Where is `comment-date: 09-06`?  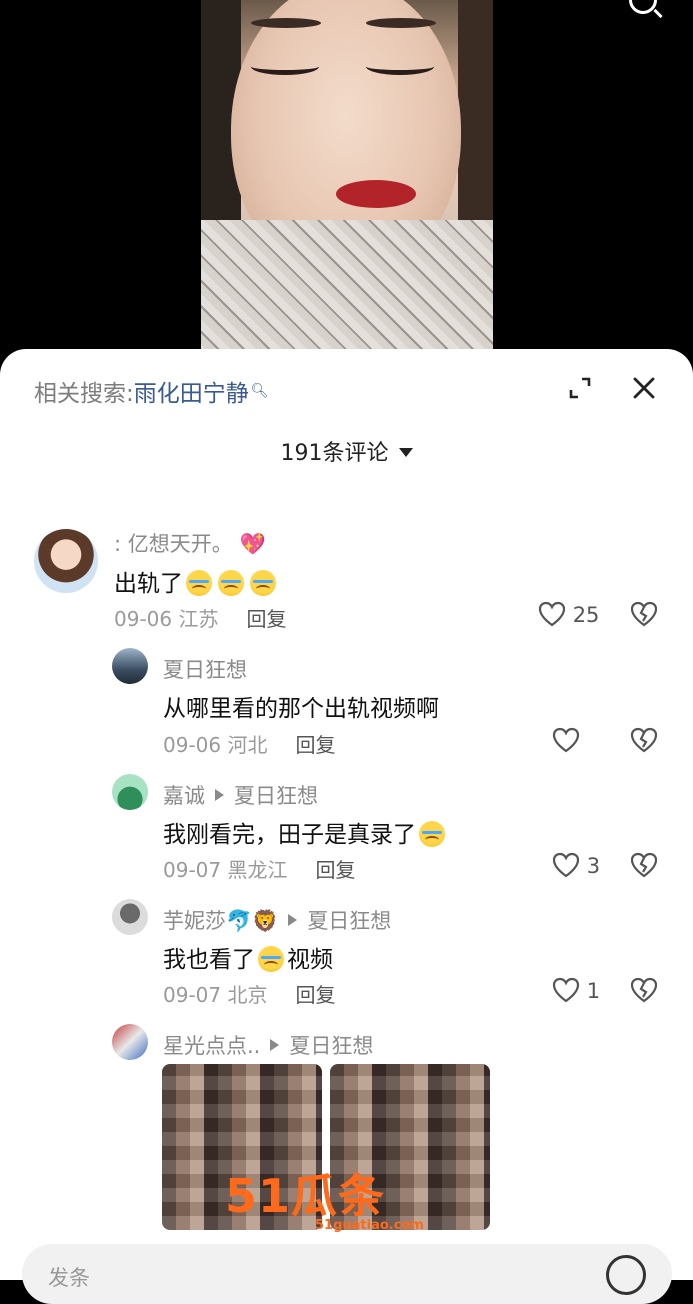
comment-date: 09-06 is located at coordinates (143, 619).